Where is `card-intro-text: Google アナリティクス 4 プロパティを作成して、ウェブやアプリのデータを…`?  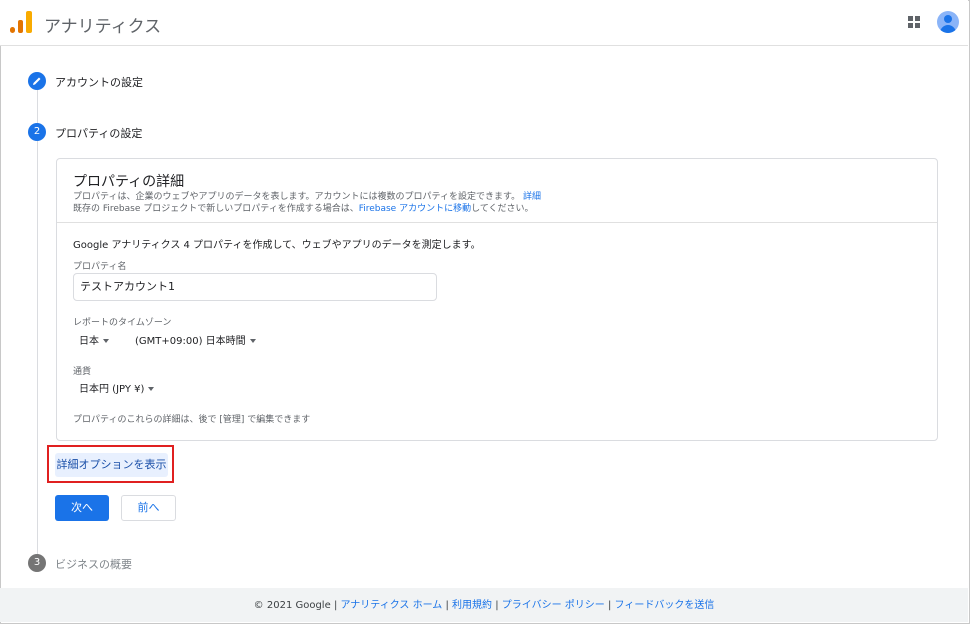
card-intro-text: Google アナリティクス 4 プロパティを作成して、ウェブやアプリのデータを… is located at coordinates (277, 245).